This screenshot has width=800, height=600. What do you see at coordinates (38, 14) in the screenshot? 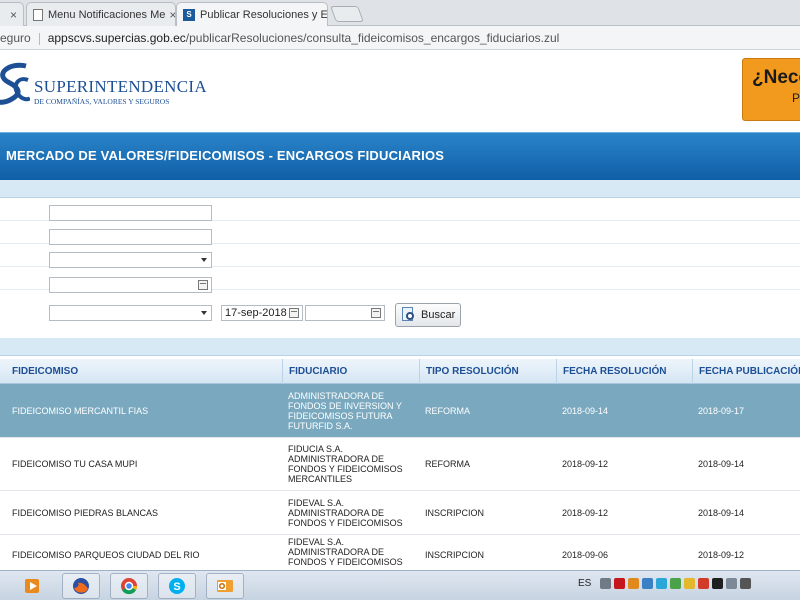
I see `document-icon` at bounding box center [38, 14].